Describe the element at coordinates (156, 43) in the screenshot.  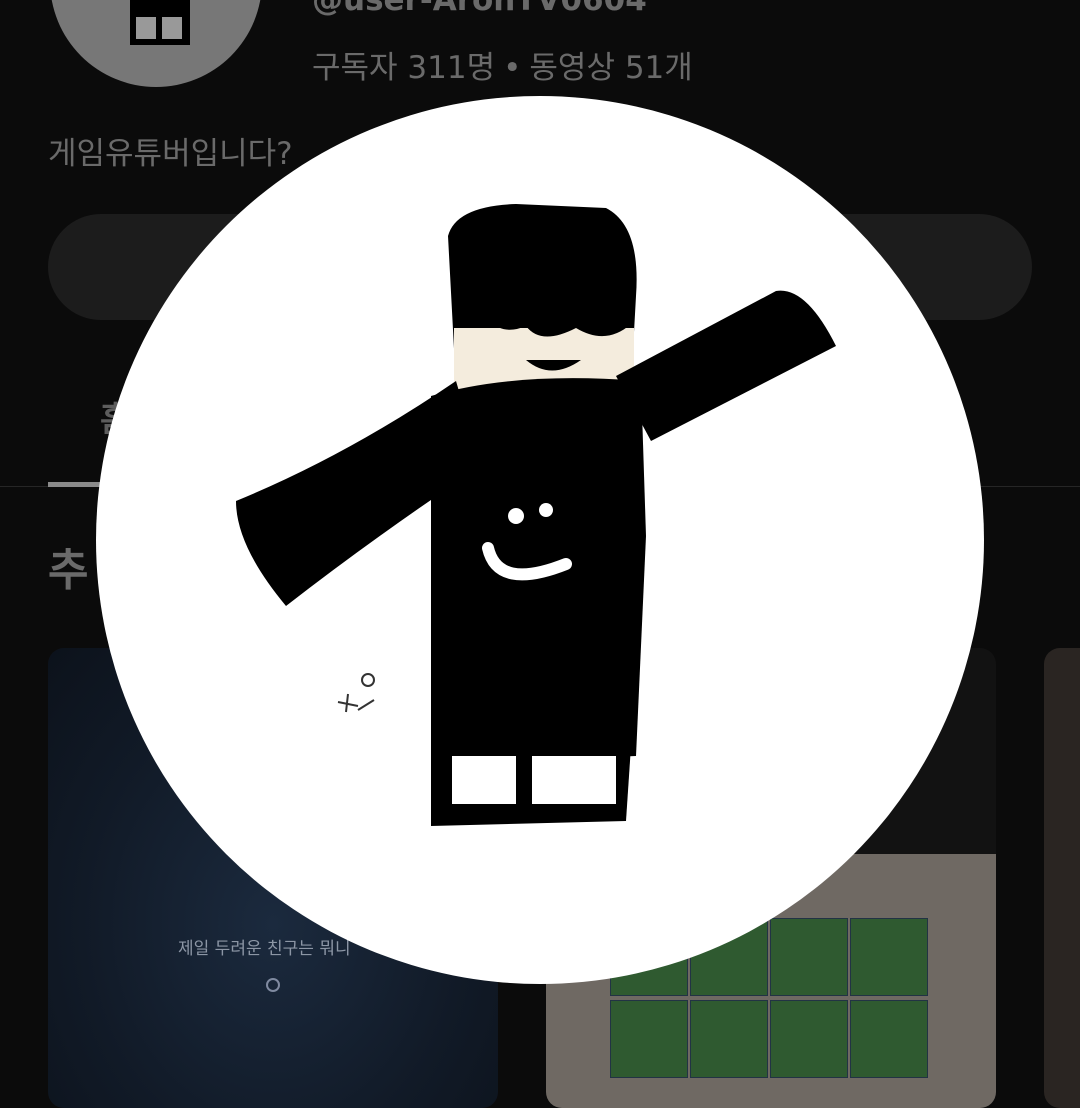
I see `channel-avatar` at that location.